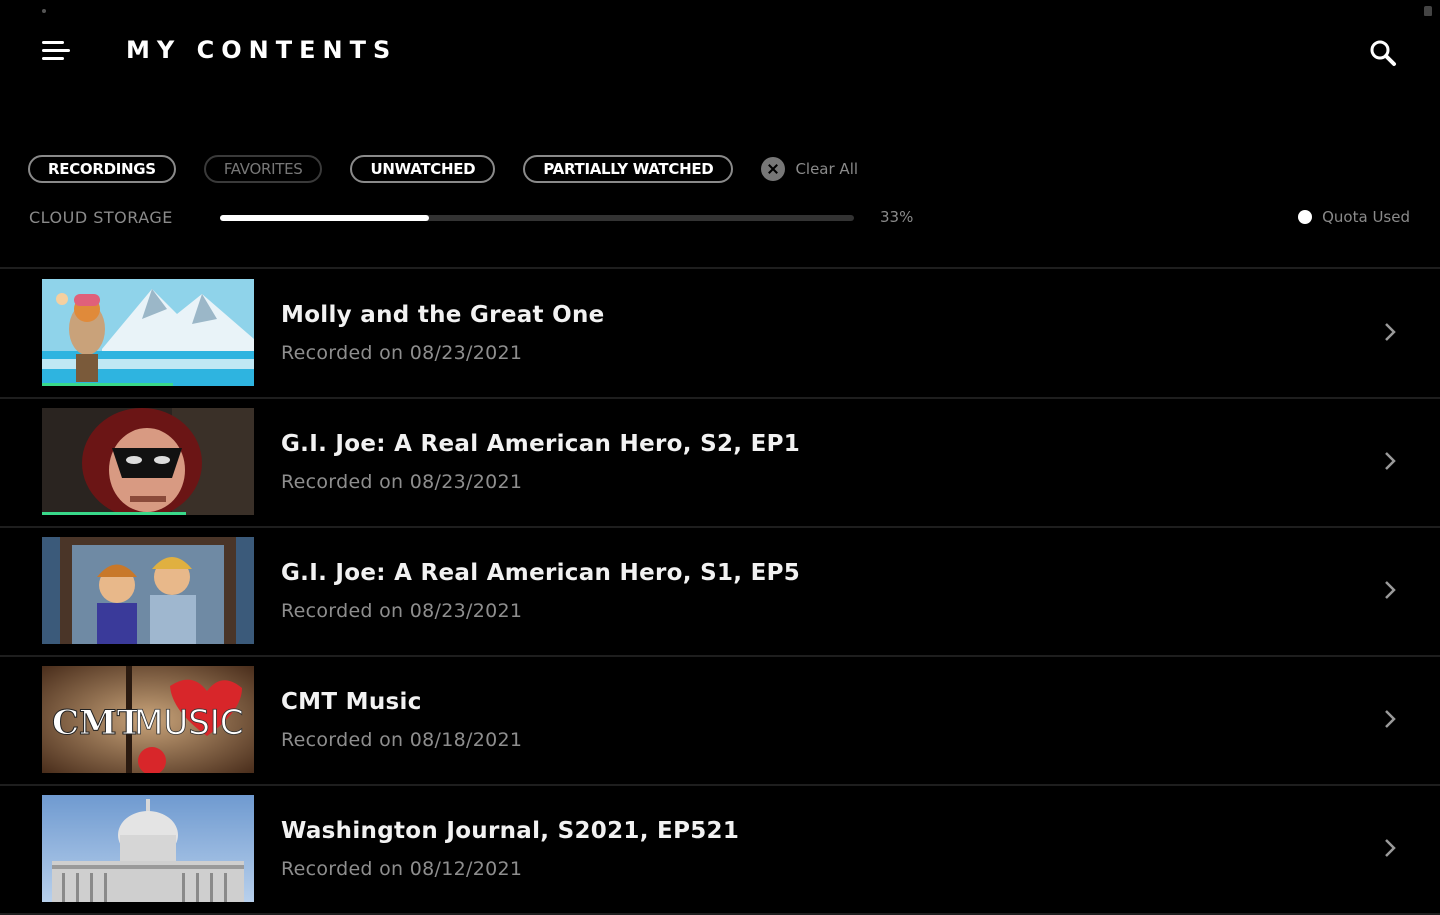 The width and height of the screenshot is (1440, 915). I want to click on quota-legend: Quota Used, so click(1354, 217).